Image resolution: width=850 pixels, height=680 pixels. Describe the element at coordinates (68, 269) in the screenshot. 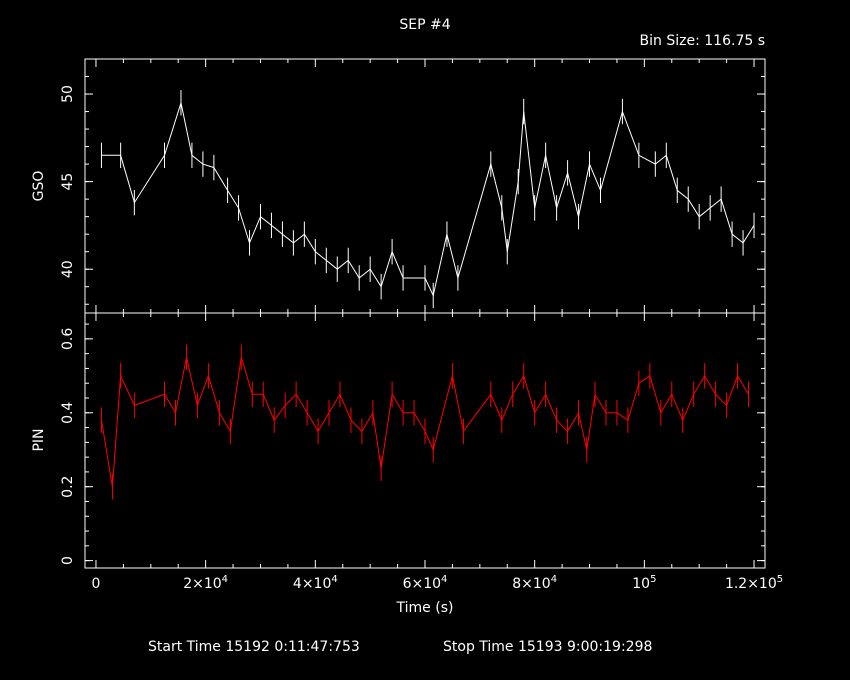

I see `top-ytick-label: 40` at that location.